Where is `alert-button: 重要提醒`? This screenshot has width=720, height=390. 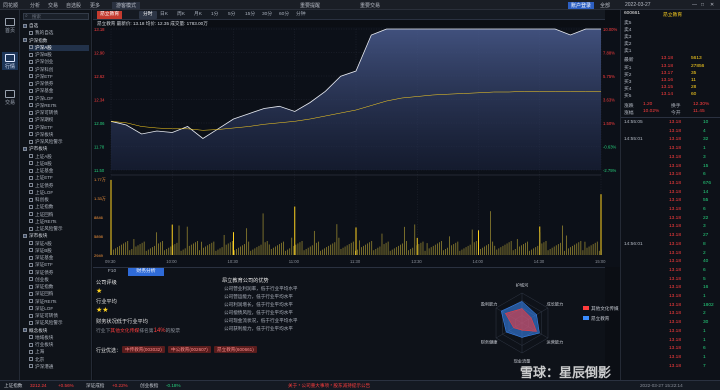
alert-button: 重要提醒 is located at coordinates (310, 5).